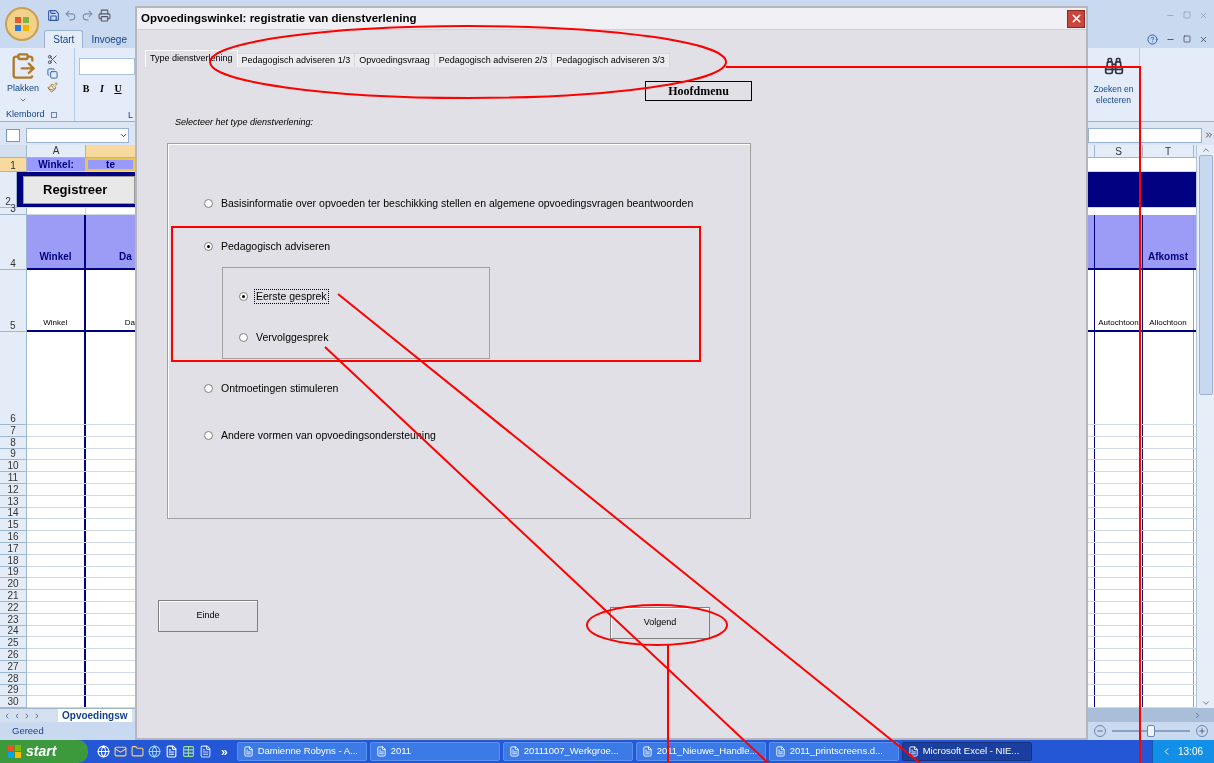  What do you see at coordinates (493, 60) in the screenshot?
I see `tab: Pedagogisch adviseren 2/3` at bounding box center [493, 60].